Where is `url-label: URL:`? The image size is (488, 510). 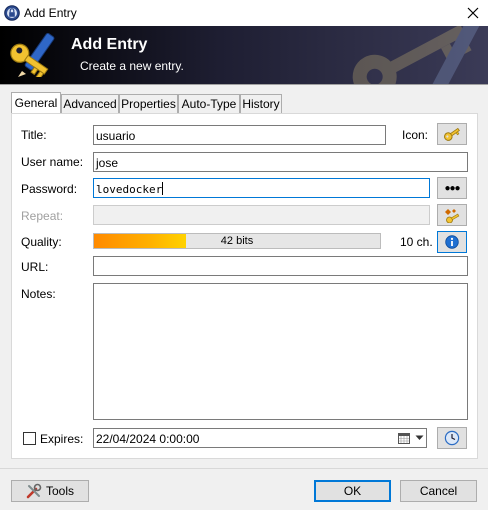 url-label: URL: is located at coordinates (35, 267).